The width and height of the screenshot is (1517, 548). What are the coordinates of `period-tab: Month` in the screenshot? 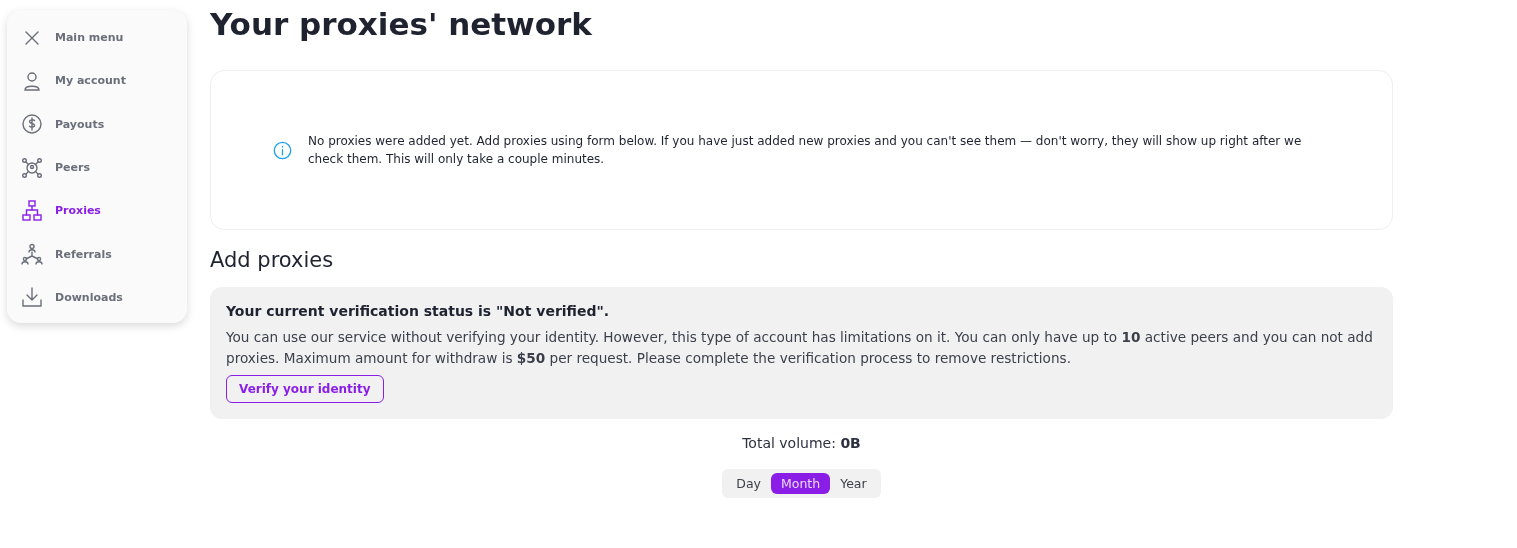 It's located at (801, 483).